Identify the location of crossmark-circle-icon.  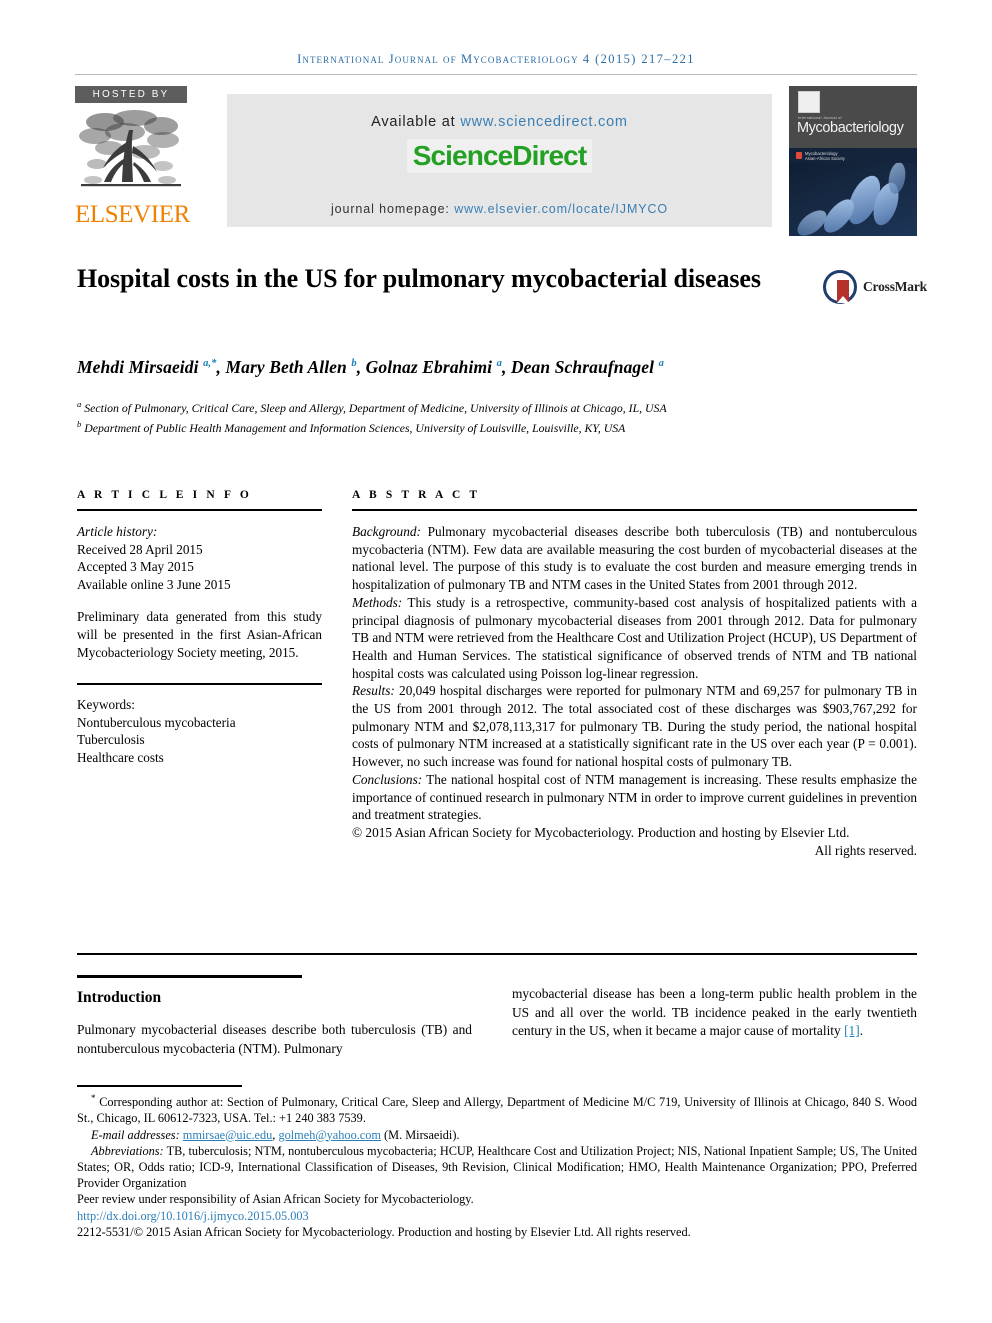
(840, 287).